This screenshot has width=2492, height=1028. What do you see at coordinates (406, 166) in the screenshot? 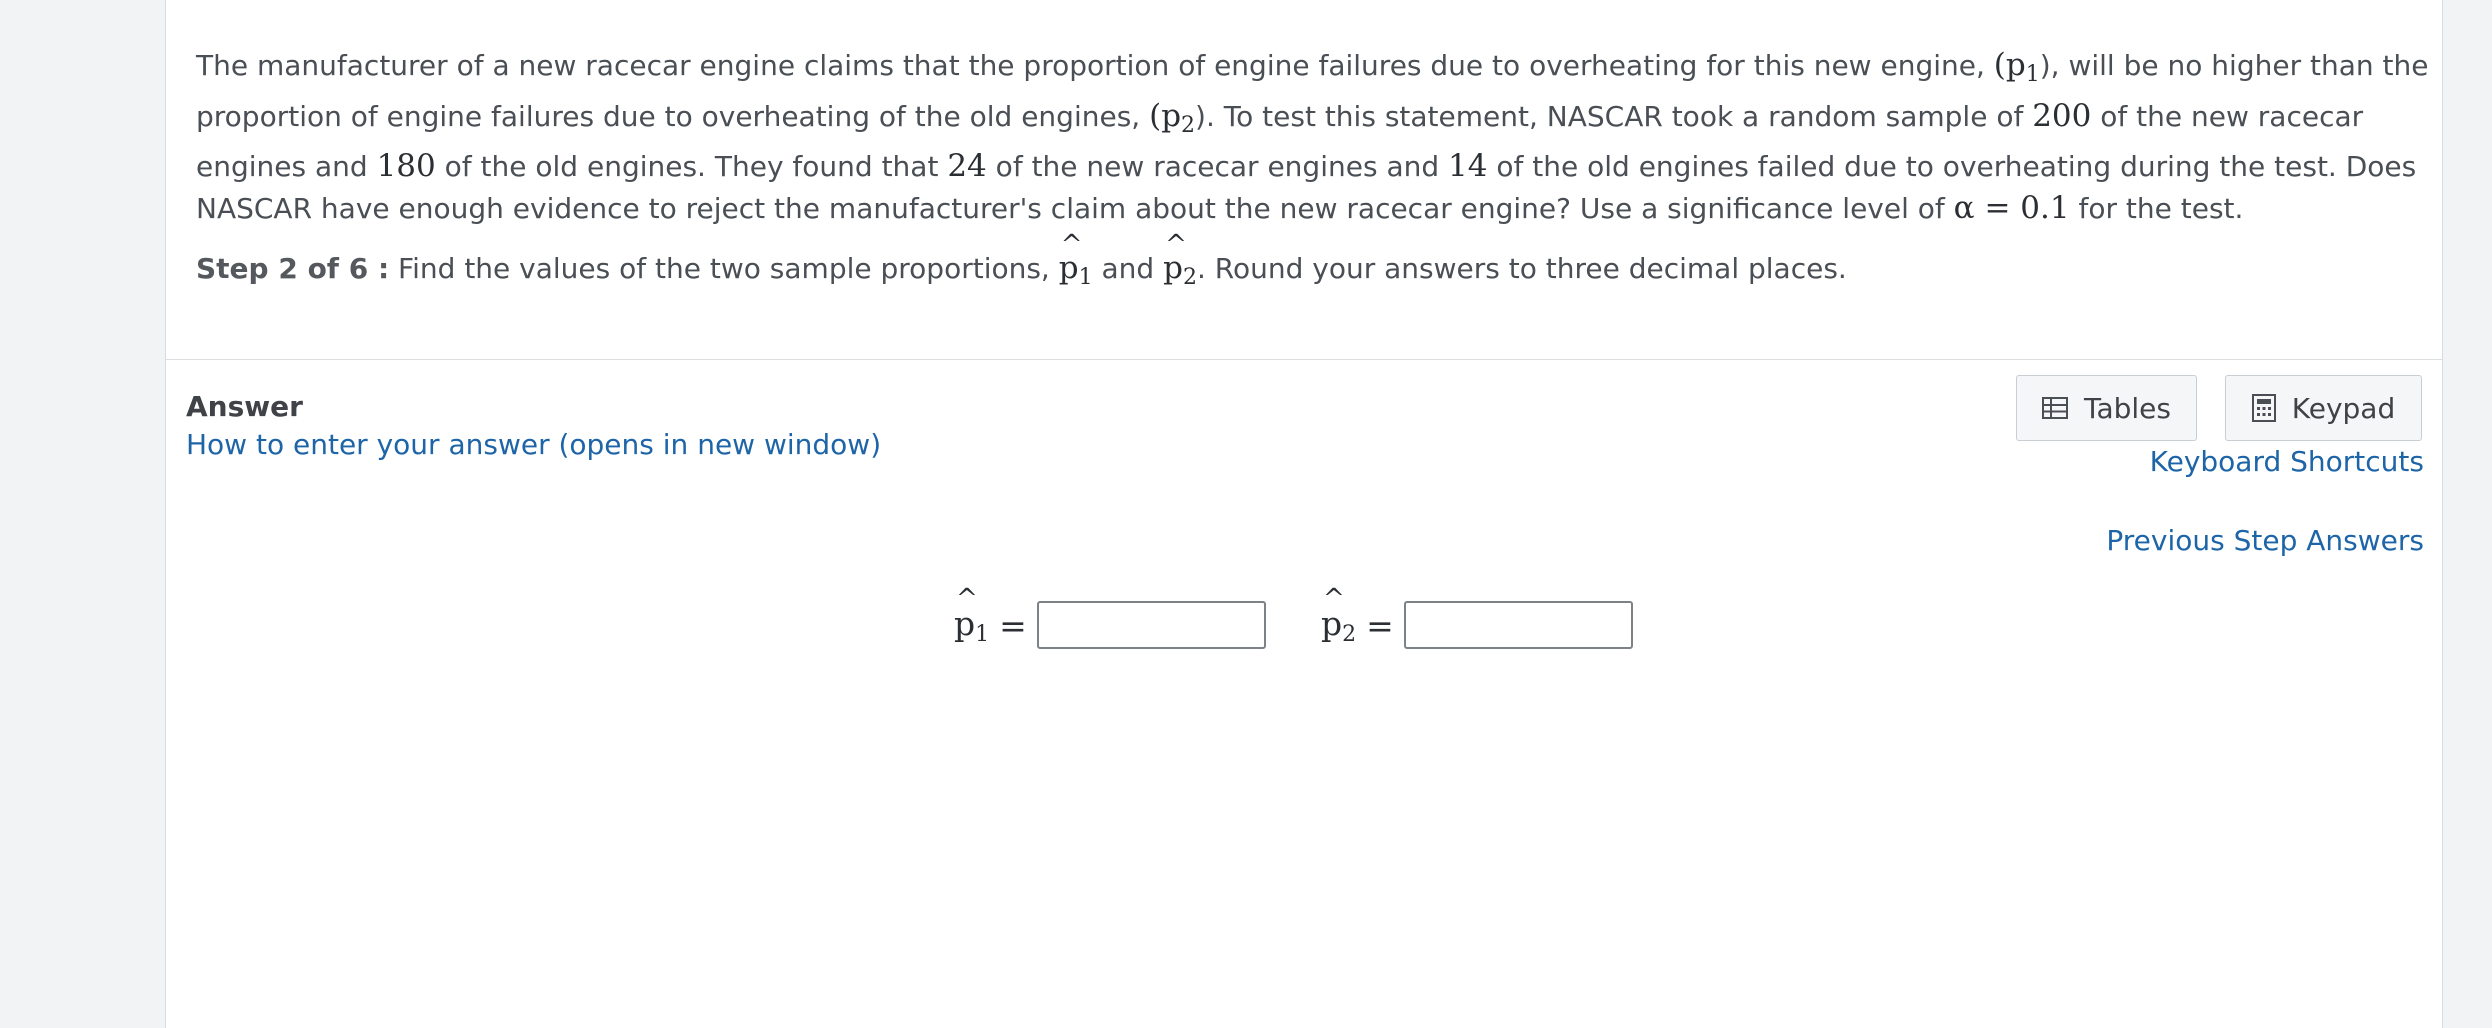
I see `math-n2: 180` at bounding box center [406, 166].